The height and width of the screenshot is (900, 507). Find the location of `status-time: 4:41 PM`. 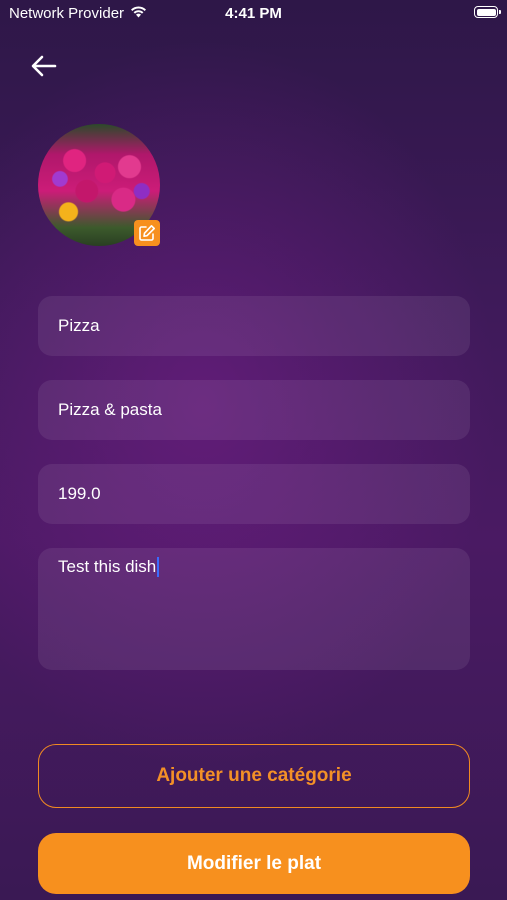

status-time: 4:41 PM is located at coordinates (253, 13).